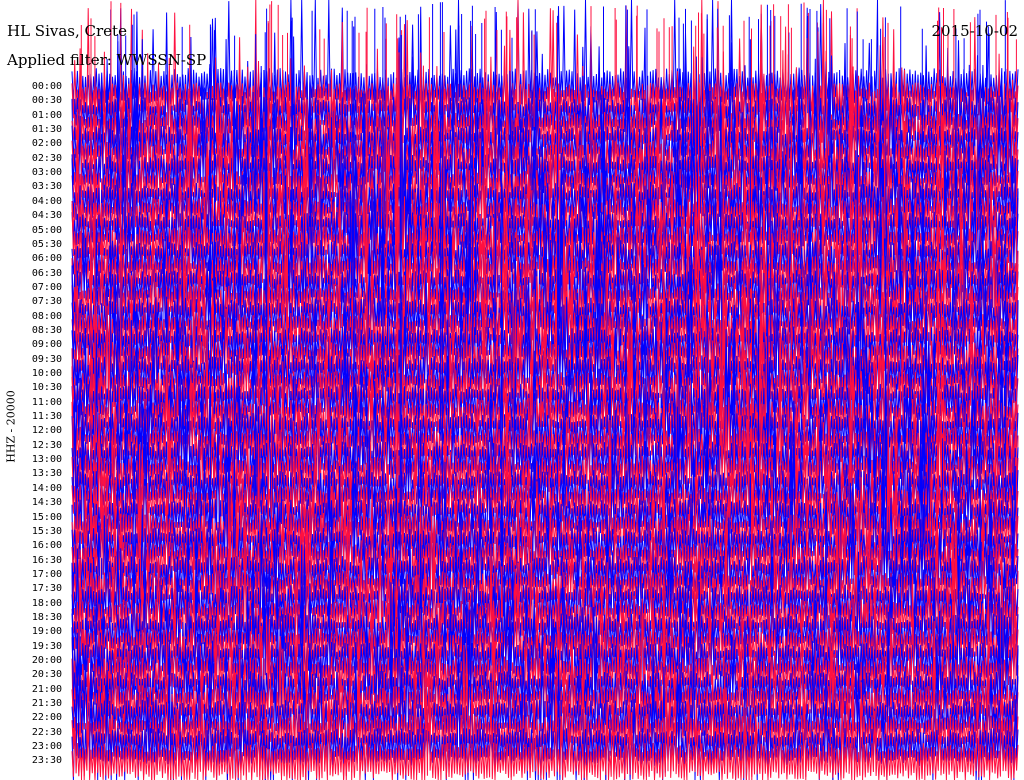 This screenshot has height=780, width=1024. Describe the element at coordinates (107, 60) in the screenshot. I see `filter-label: Applied filter: WWSSN-SP` at that location.